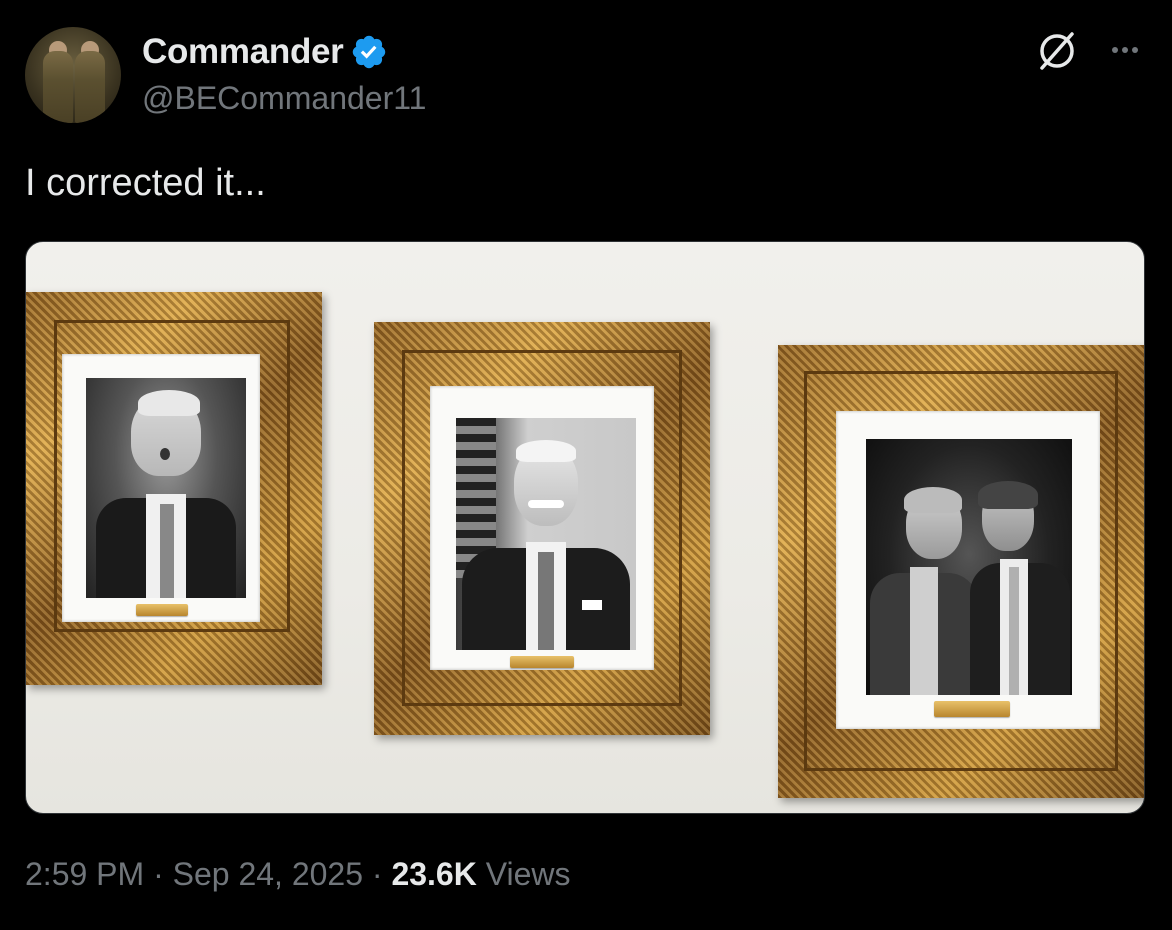 This screenshot has height=930, width=1172. What do you see at coordinates (1125, 50) in the screenshot?
I see `more-icon` at bounding box center [1125, 50].